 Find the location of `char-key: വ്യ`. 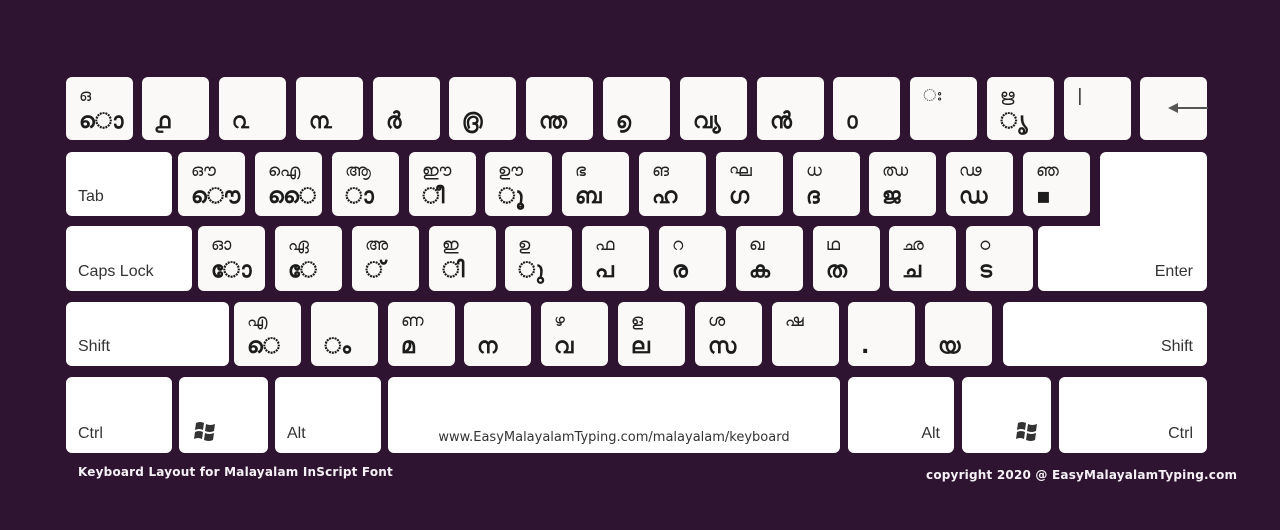

char-key: വ്യ is located at coordinates (713, 108).